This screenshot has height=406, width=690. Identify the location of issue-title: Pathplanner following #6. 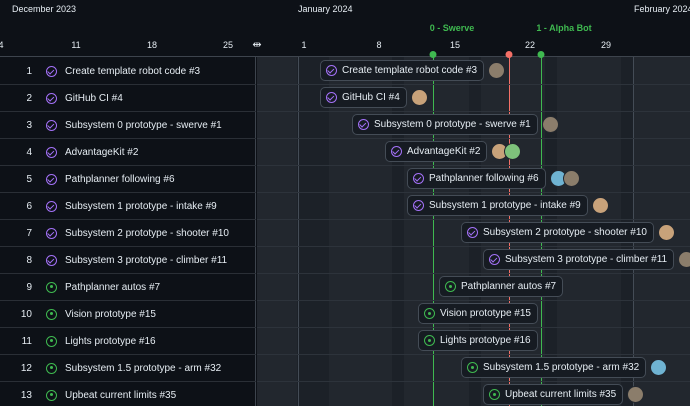
(120, 179).